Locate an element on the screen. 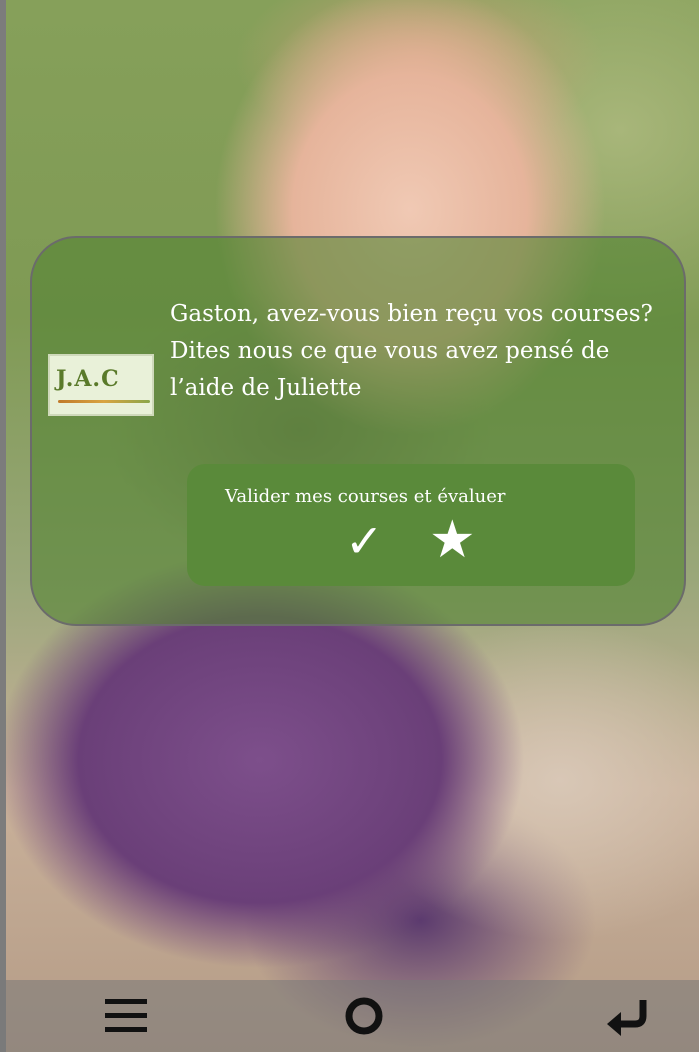 The image size is (699, 1052). menu-button is located at coordinates (126, 1016).